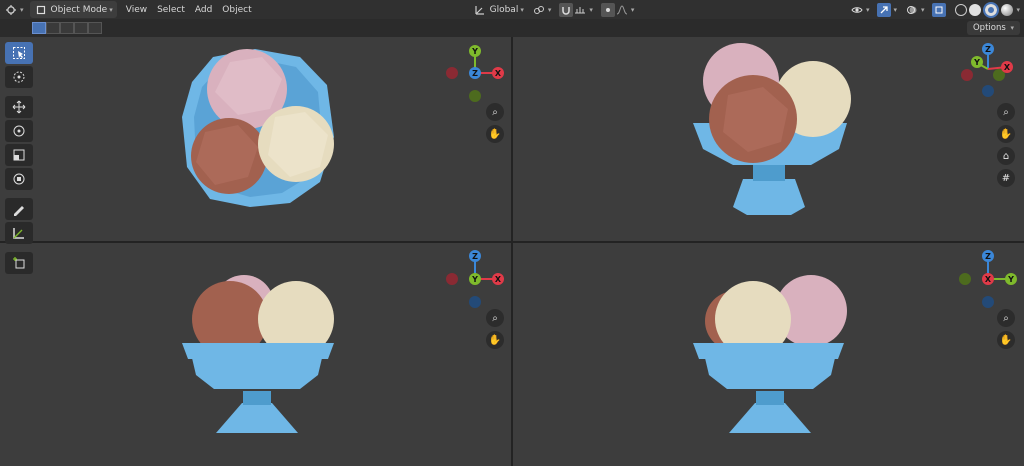  Describe the element at coordinates (19, 209) in the screenshot. I see `annotate-icon` at that location.